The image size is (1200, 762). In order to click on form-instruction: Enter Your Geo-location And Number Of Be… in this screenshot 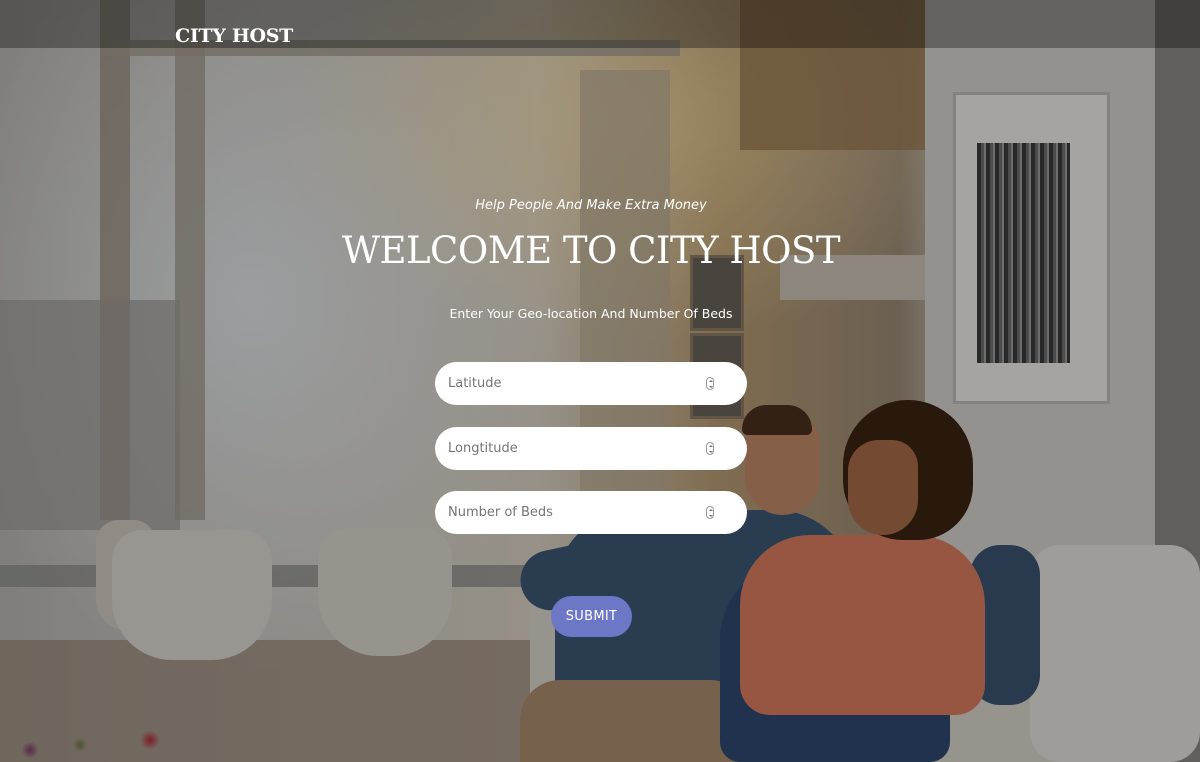, I will do `click(591, 313)`.